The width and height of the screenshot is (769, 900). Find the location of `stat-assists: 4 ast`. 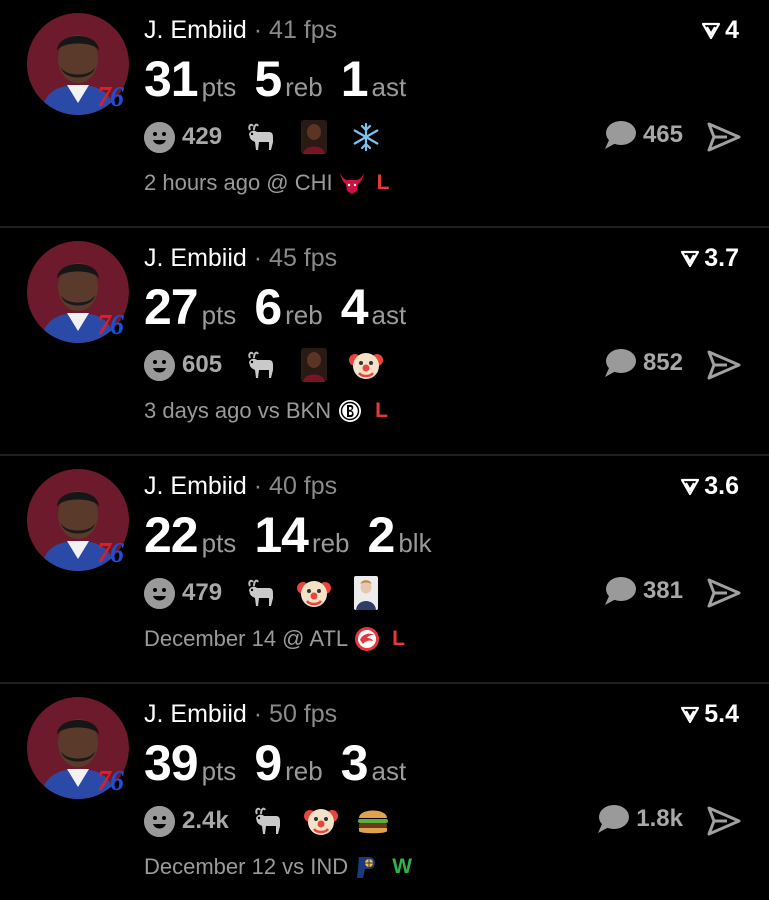

stat-assists: 4 ast is located at coordinates (374, 307).